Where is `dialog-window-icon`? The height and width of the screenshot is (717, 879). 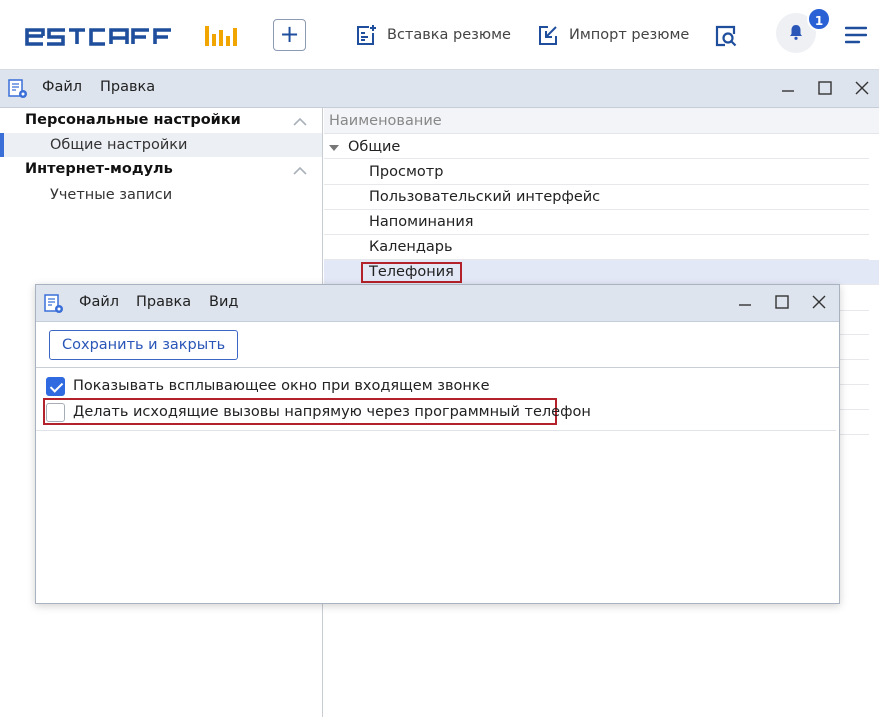
dialog-window-icon is located at coordinates (53, 303).